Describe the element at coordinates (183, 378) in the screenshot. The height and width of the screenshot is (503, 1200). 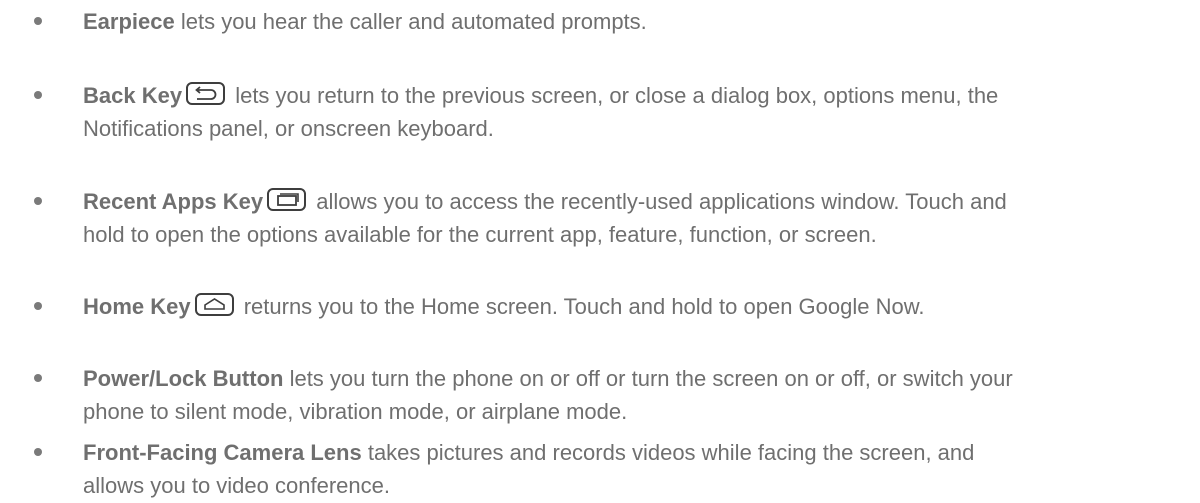
I see `term-label: Power/Lock Button` at that location.